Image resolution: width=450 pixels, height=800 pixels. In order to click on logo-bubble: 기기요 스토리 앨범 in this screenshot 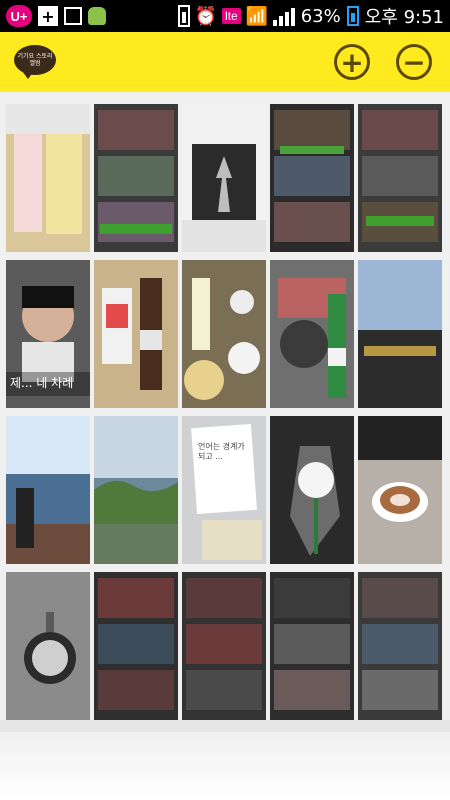, I will do `click(35, 60)`.